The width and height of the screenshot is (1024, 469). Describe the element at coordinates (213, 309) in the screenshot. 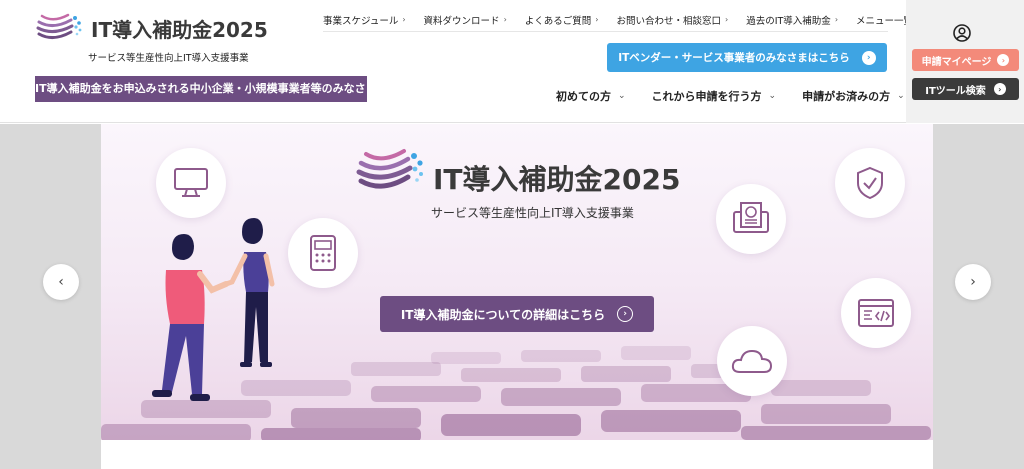

I see `handshake-illustration` at that location.